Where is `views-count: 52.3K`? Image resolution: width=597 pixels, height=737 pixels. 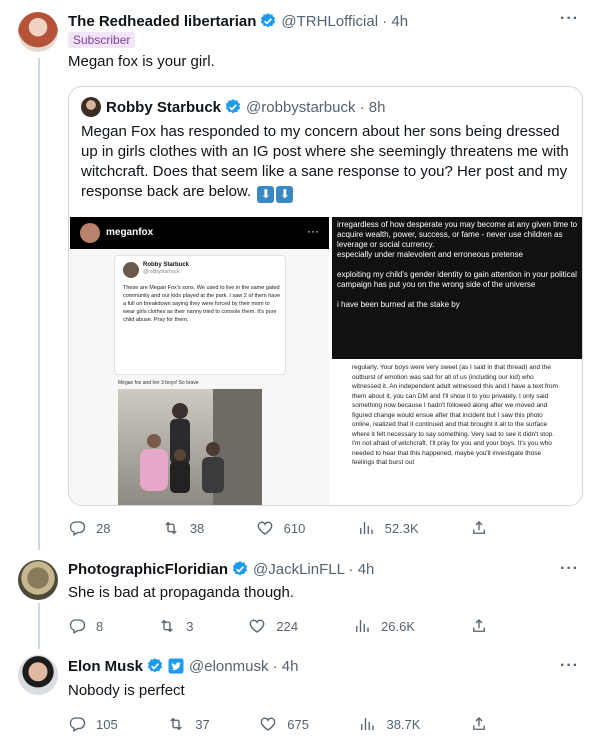
views-count: 52.3K is located at coordinates (401, 528).